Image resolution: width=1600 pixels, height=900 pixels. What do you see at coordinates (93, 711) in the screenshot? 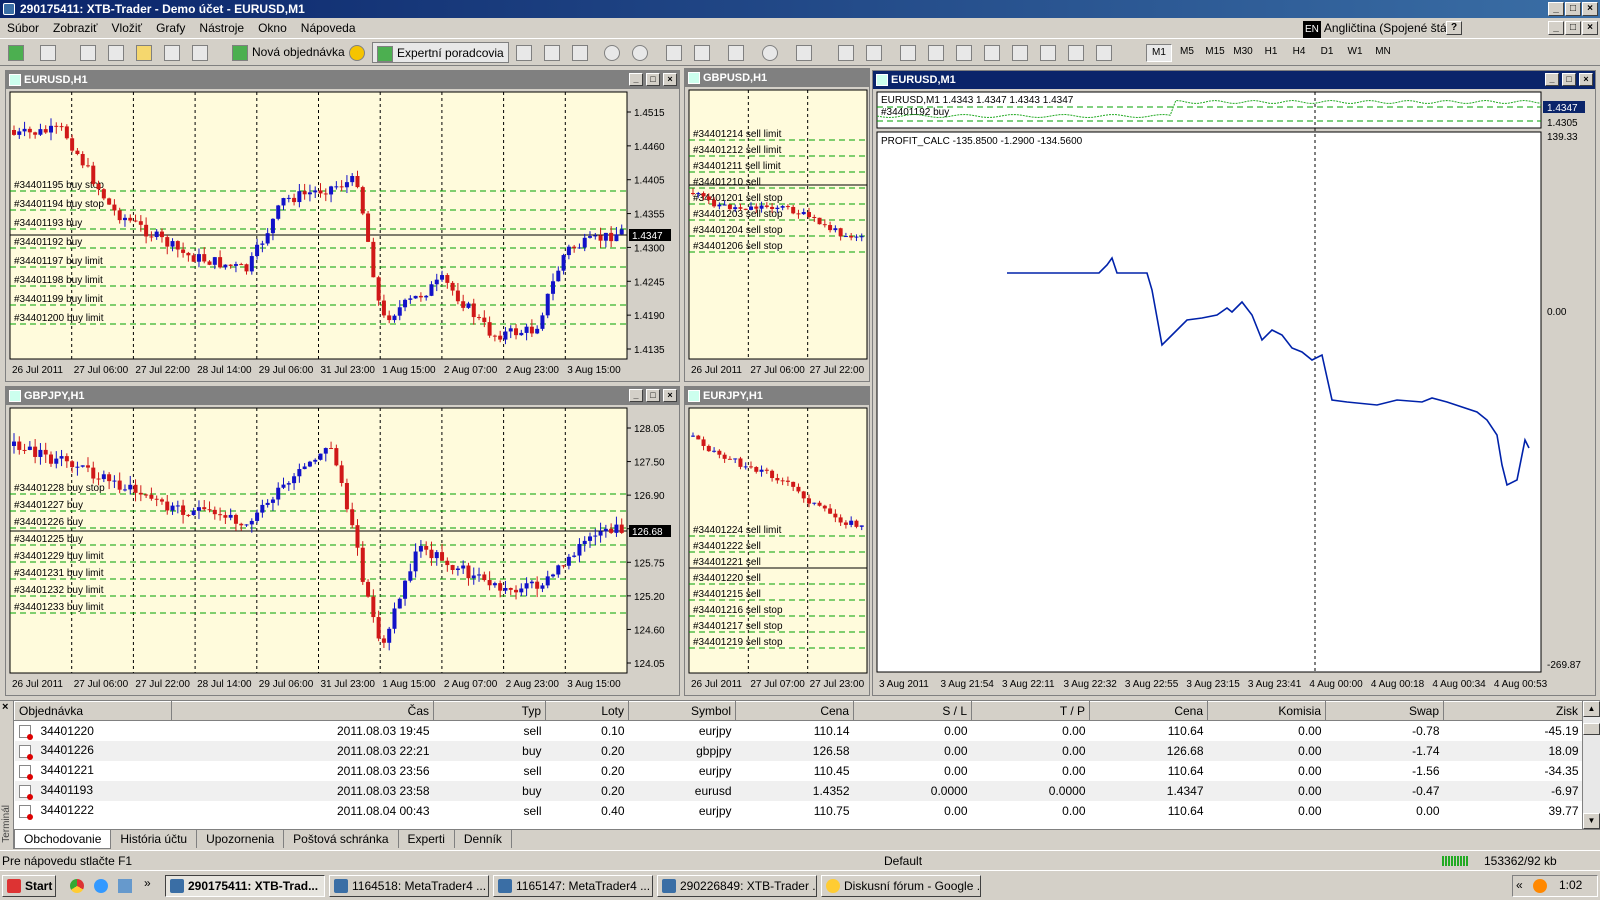
I see `column-header: Objednávka` at bounding box center [93, 711].